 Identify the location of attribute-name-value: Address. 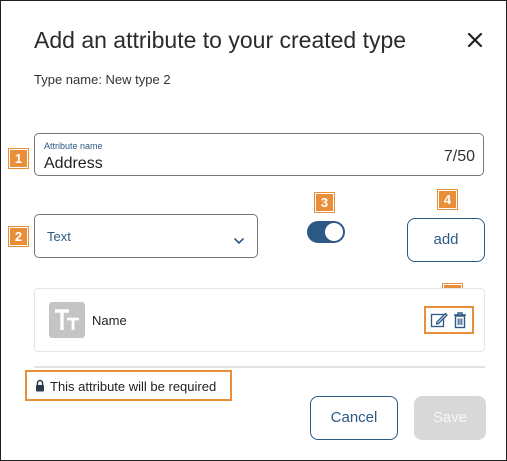
(73, 164).